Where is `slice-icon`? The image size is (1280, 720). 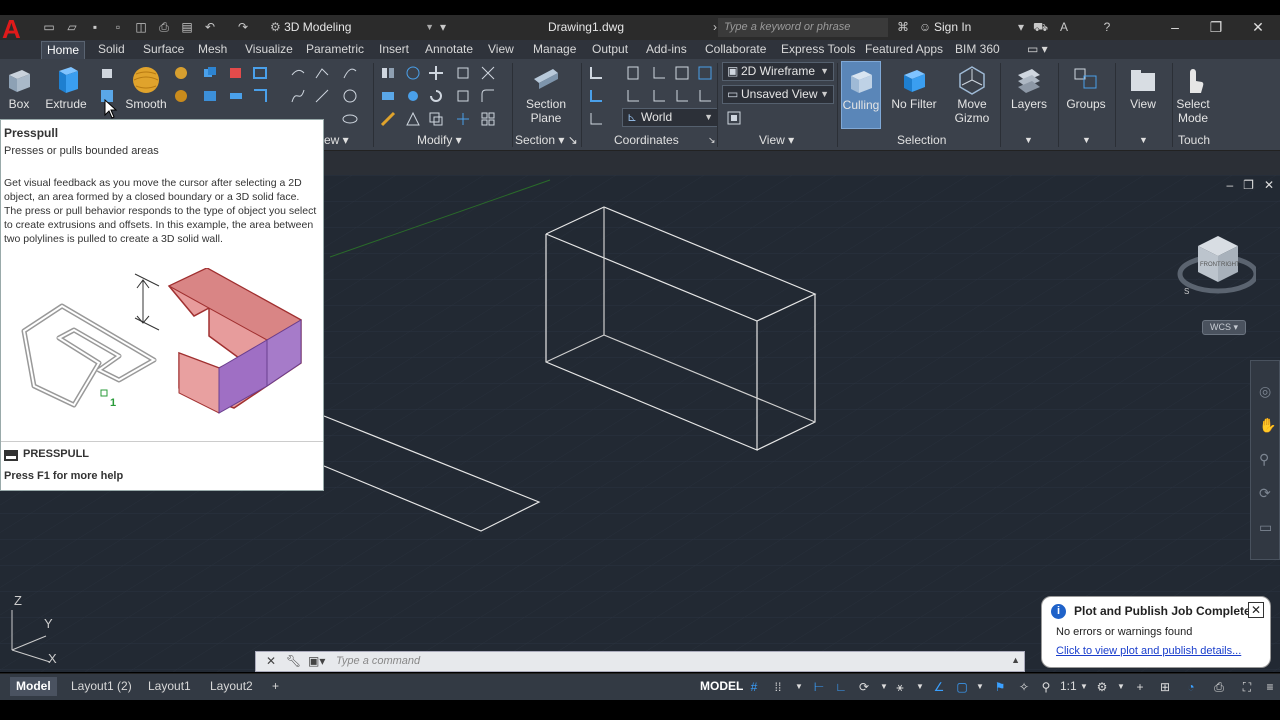
slice-icon is located at coordinates (210, 96).